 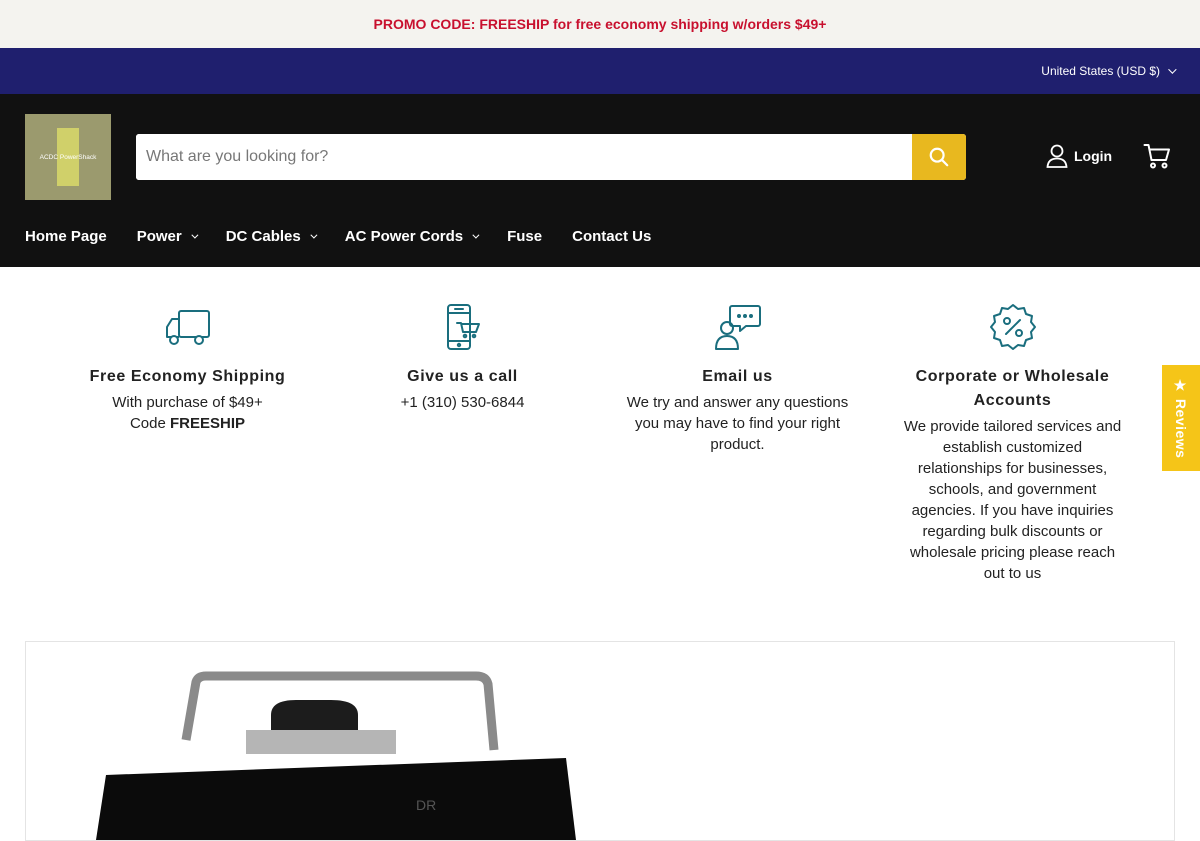 What do you see at coordinates (463, 327) in the screenshot?
I see `phone-cart-icon` at bounding box center [463, 327].